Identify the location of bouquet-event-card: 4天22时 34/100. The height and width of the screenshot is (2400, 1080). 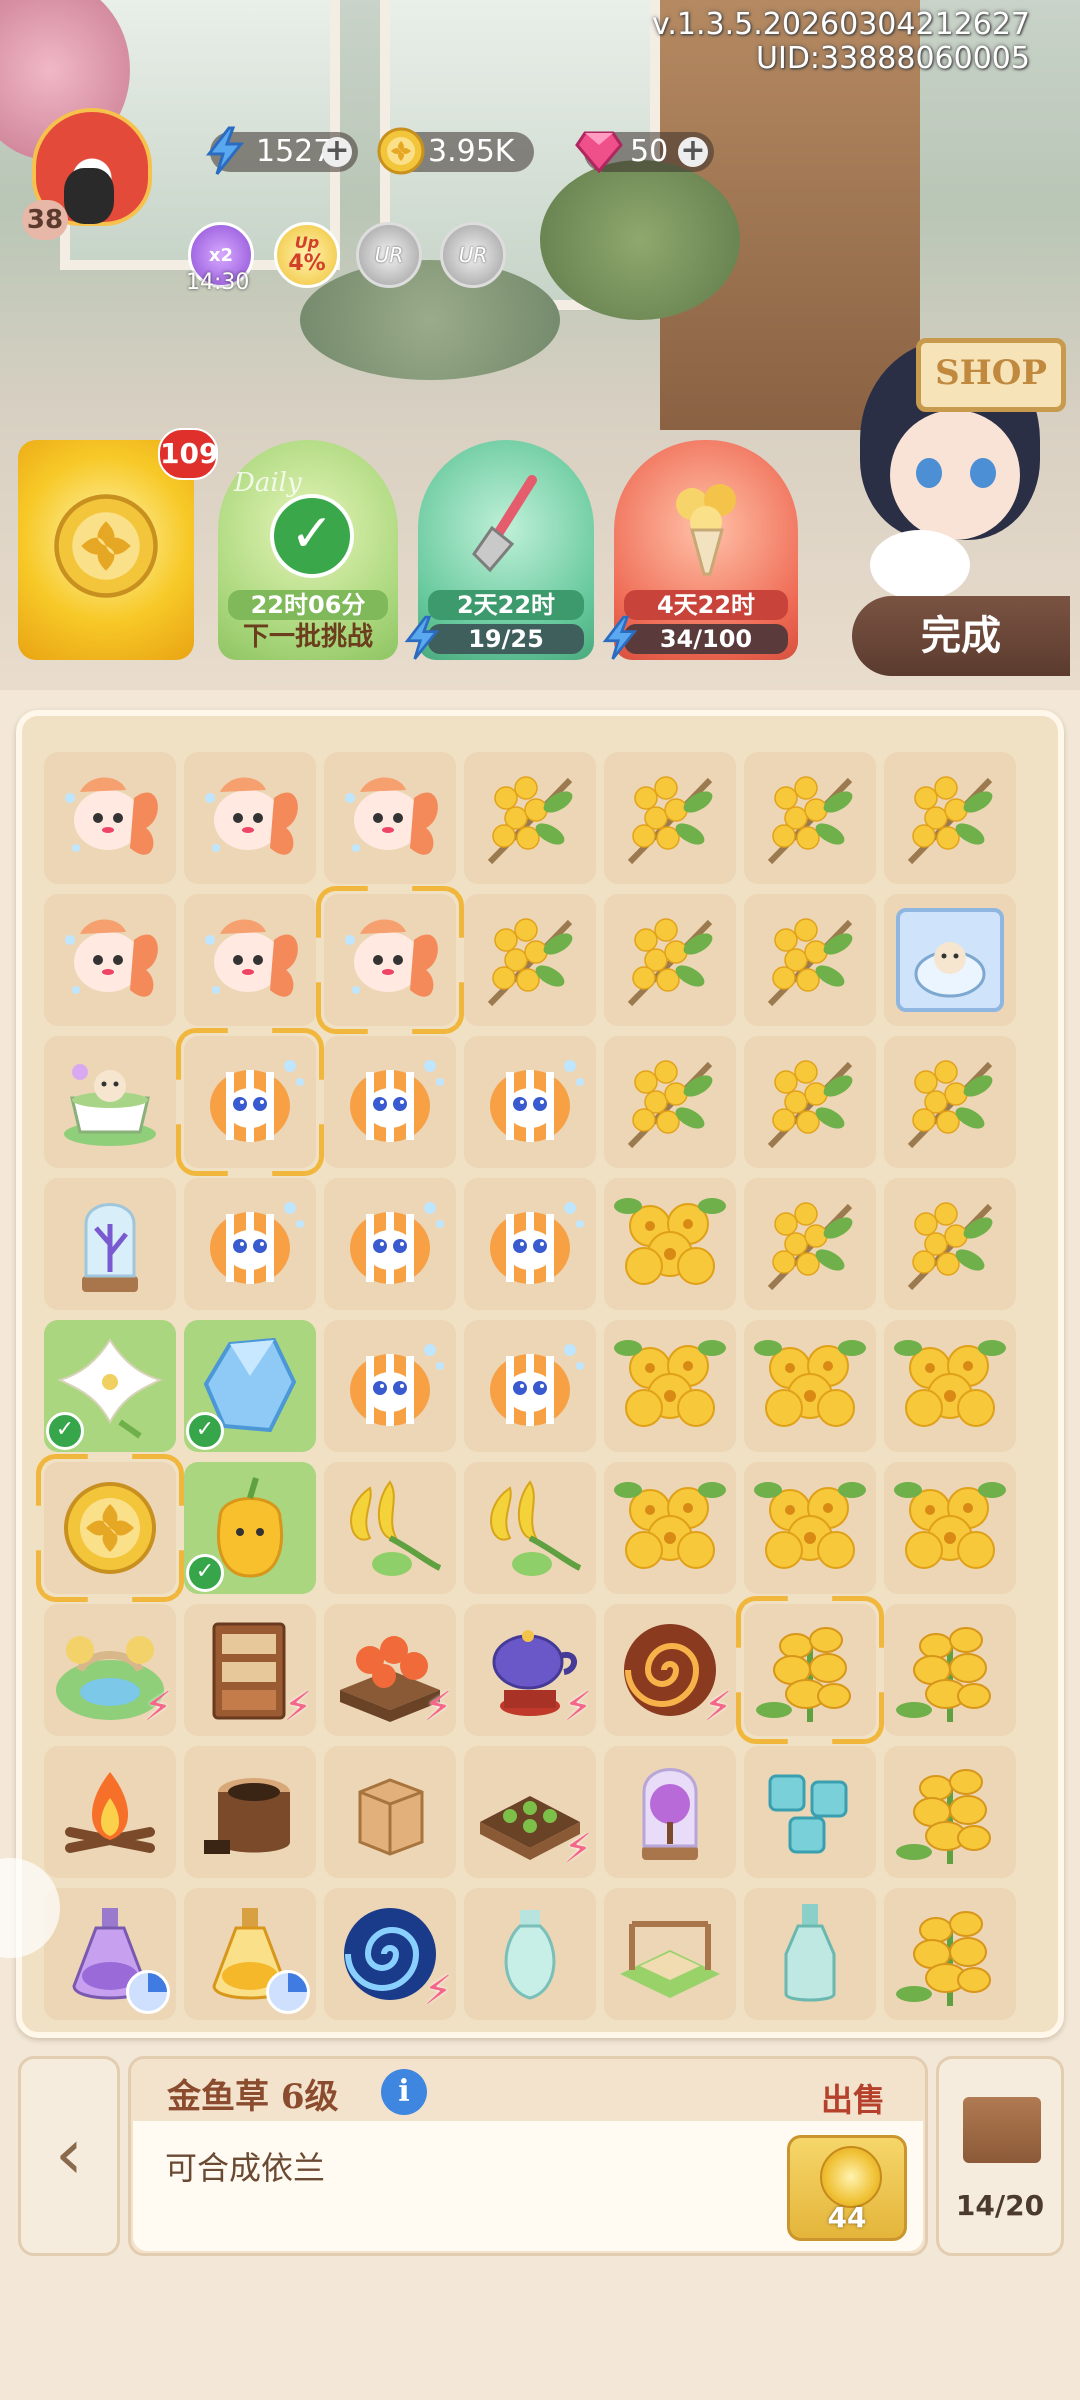
(706, 550).